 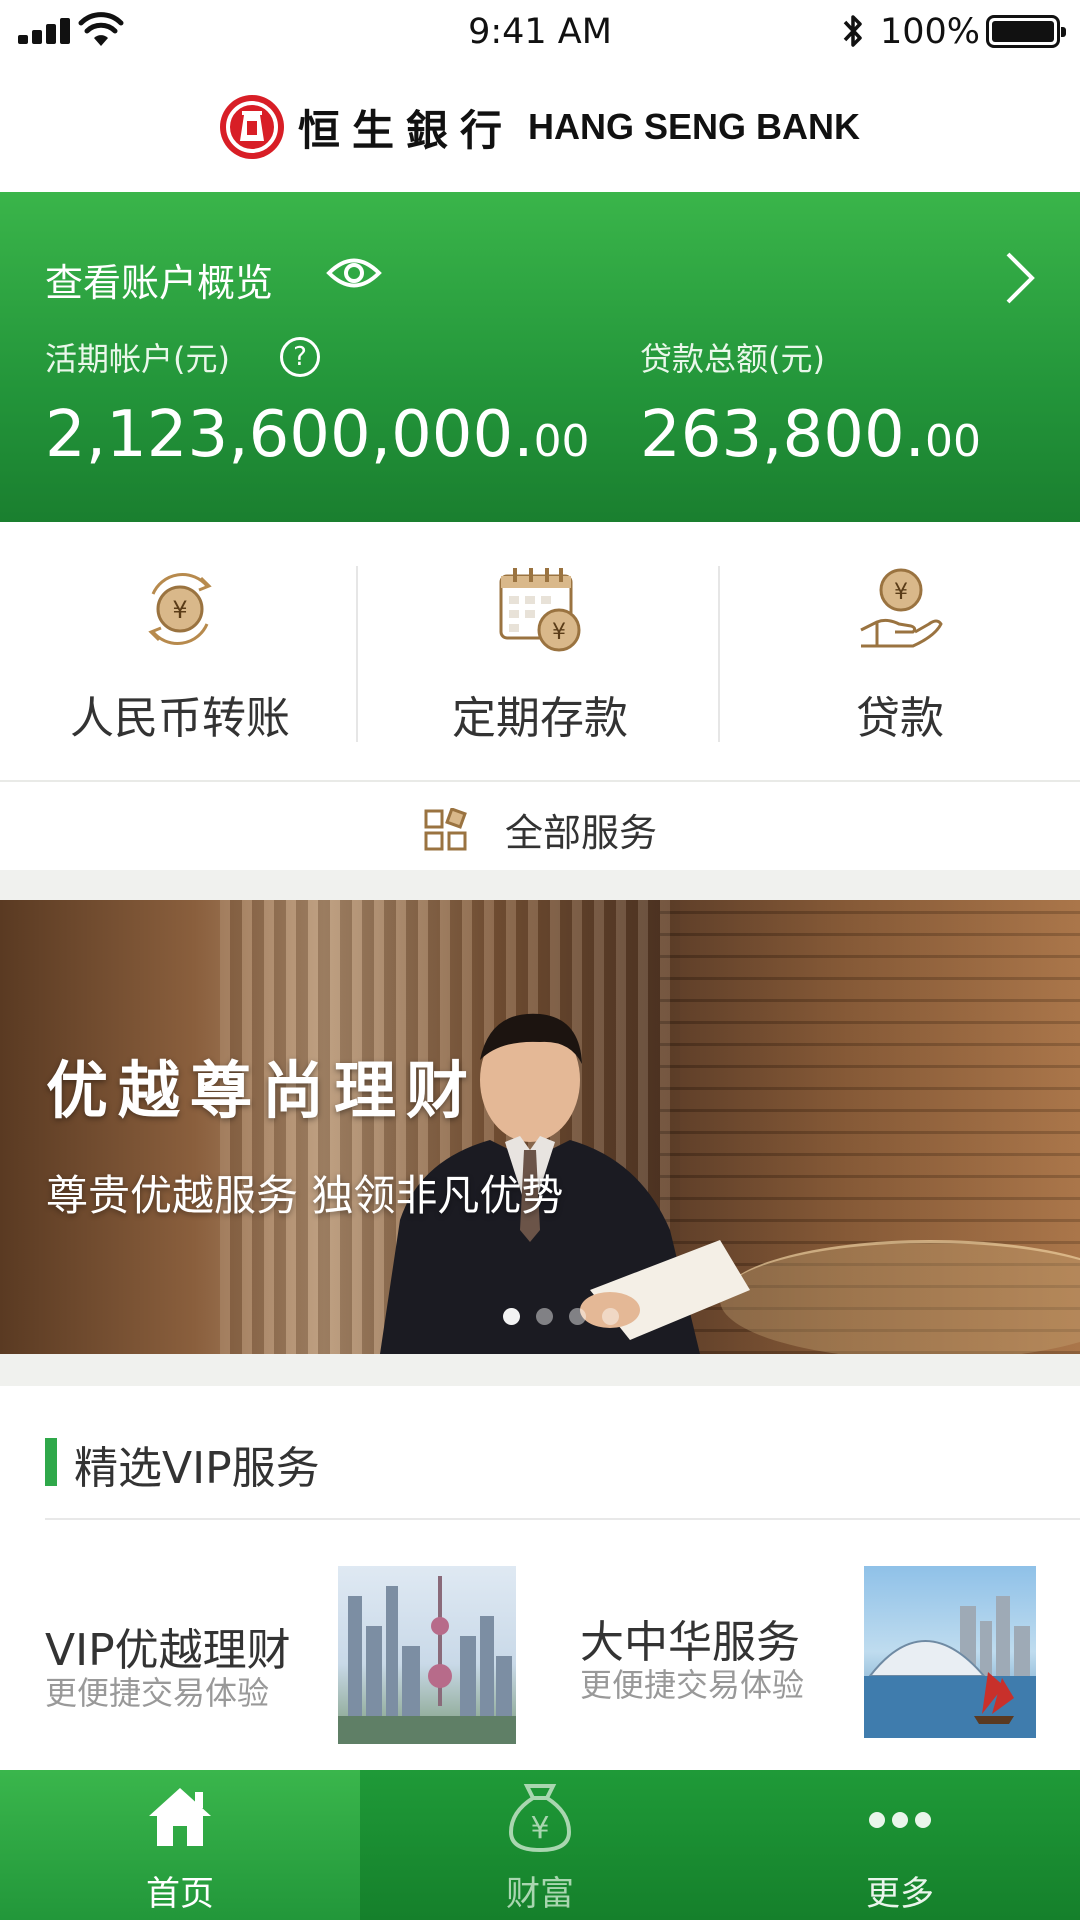 What do you see at coordinates (1020, 278) in the screenshot?
I see `chevron-right-icon` at bounding box center [1020, 278].